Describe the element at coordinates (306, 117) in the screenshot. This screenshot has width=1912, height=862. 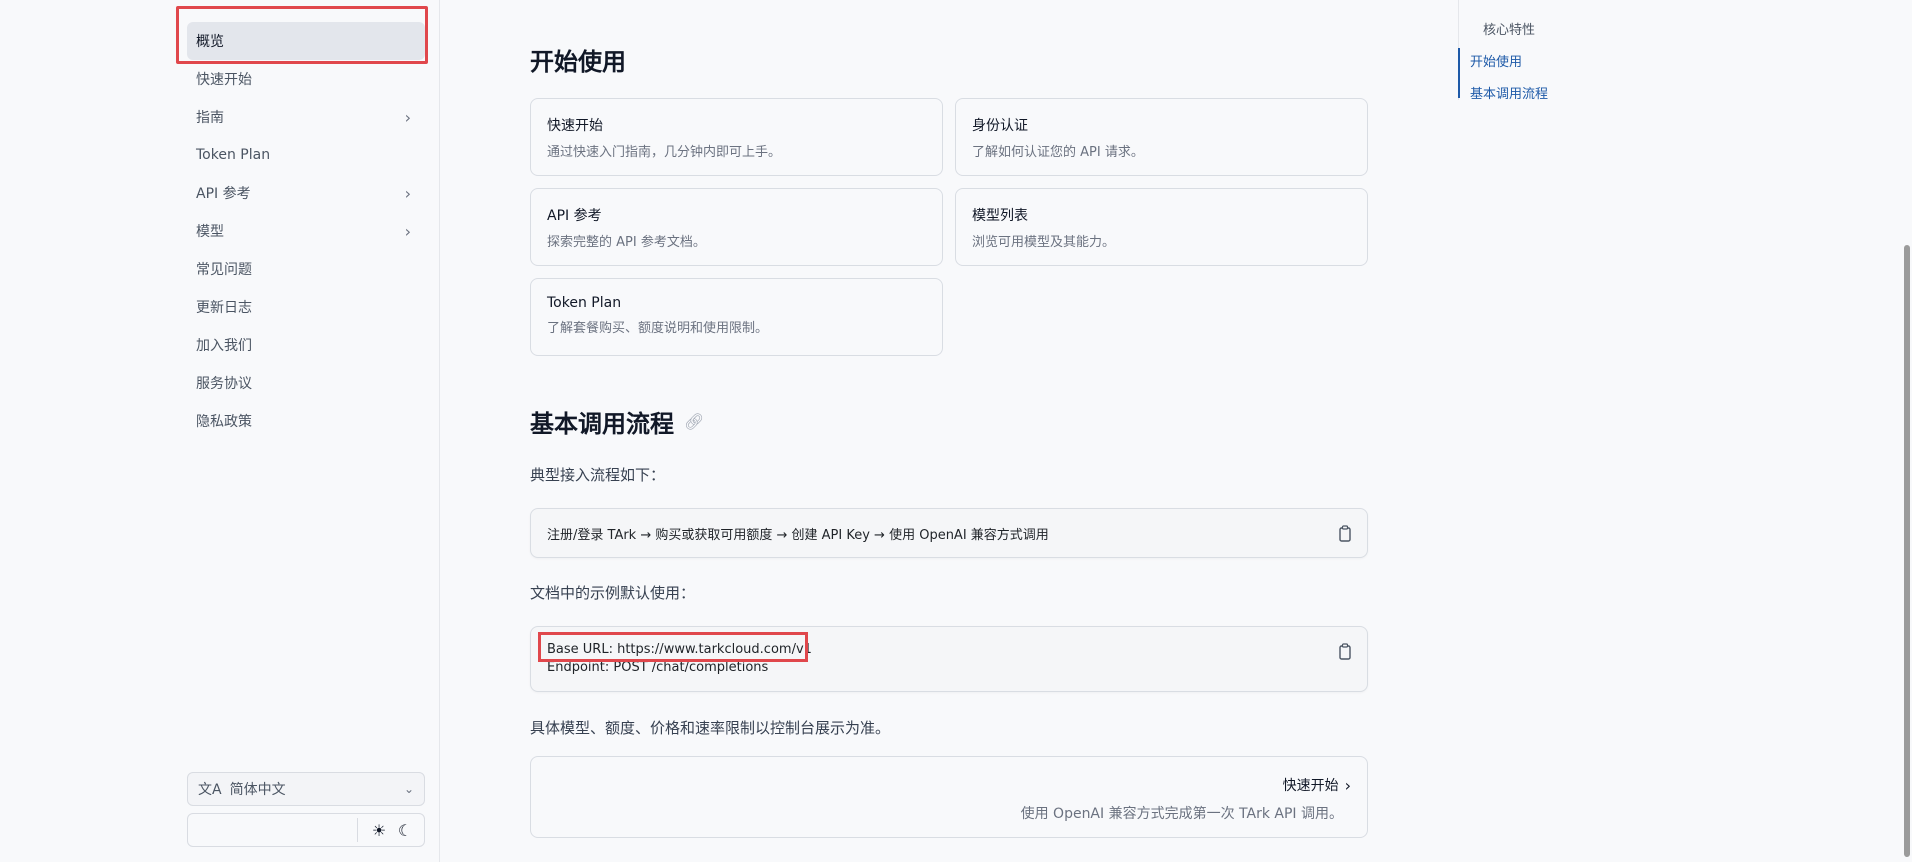
I see `sidebar-item-guides: 指南 ›` at that location.